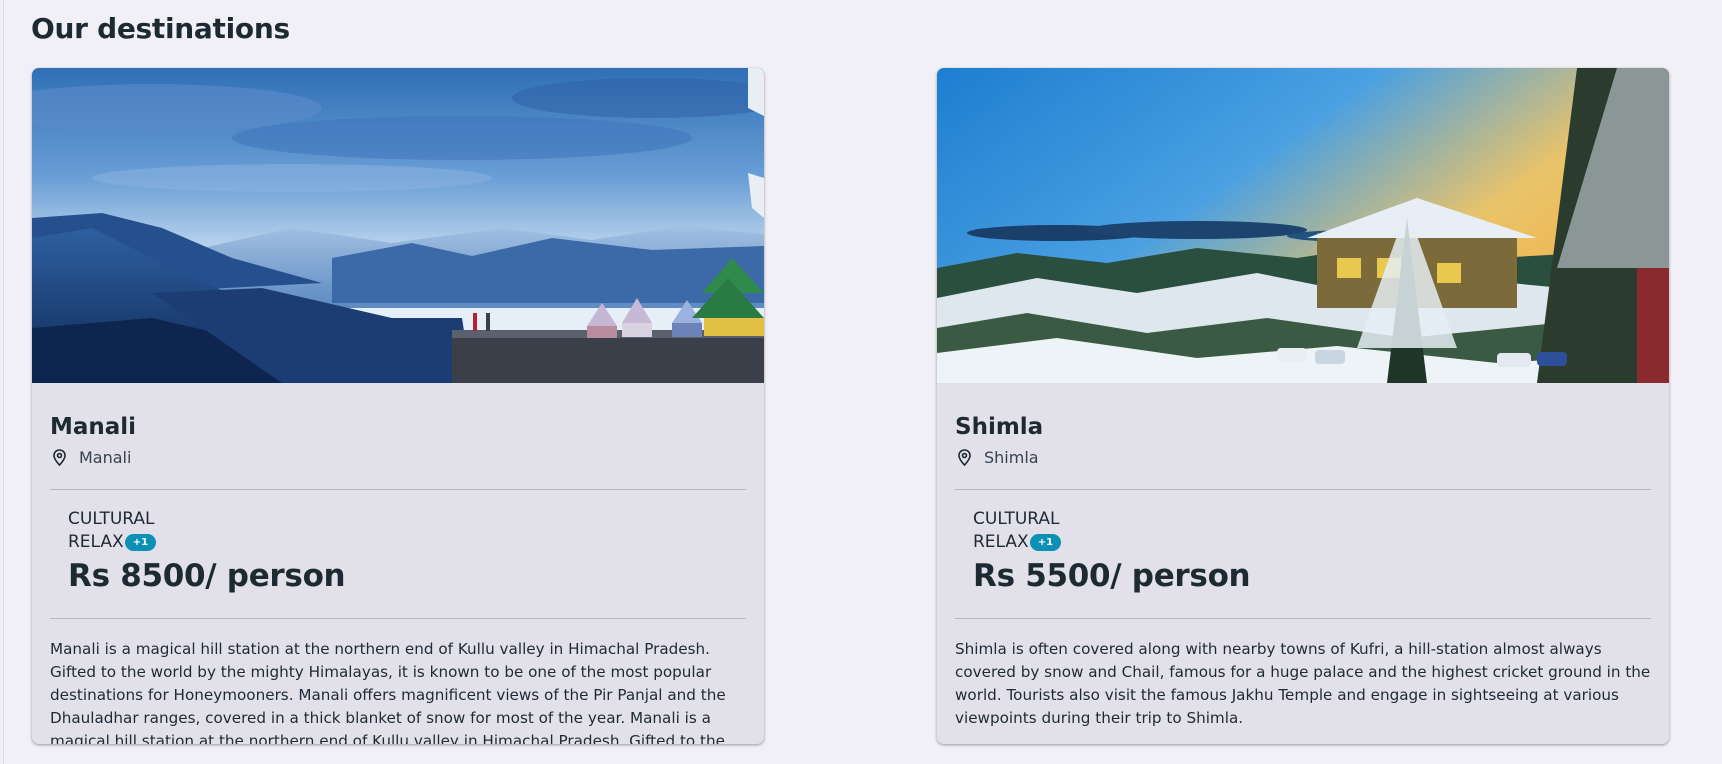 Image resolution: width=1722 pixels, height=764 pixels. What do you see at coordinates (93, 427) in the screenshot?
I see `destination-name: Manali` at bounding box center [93, 427].